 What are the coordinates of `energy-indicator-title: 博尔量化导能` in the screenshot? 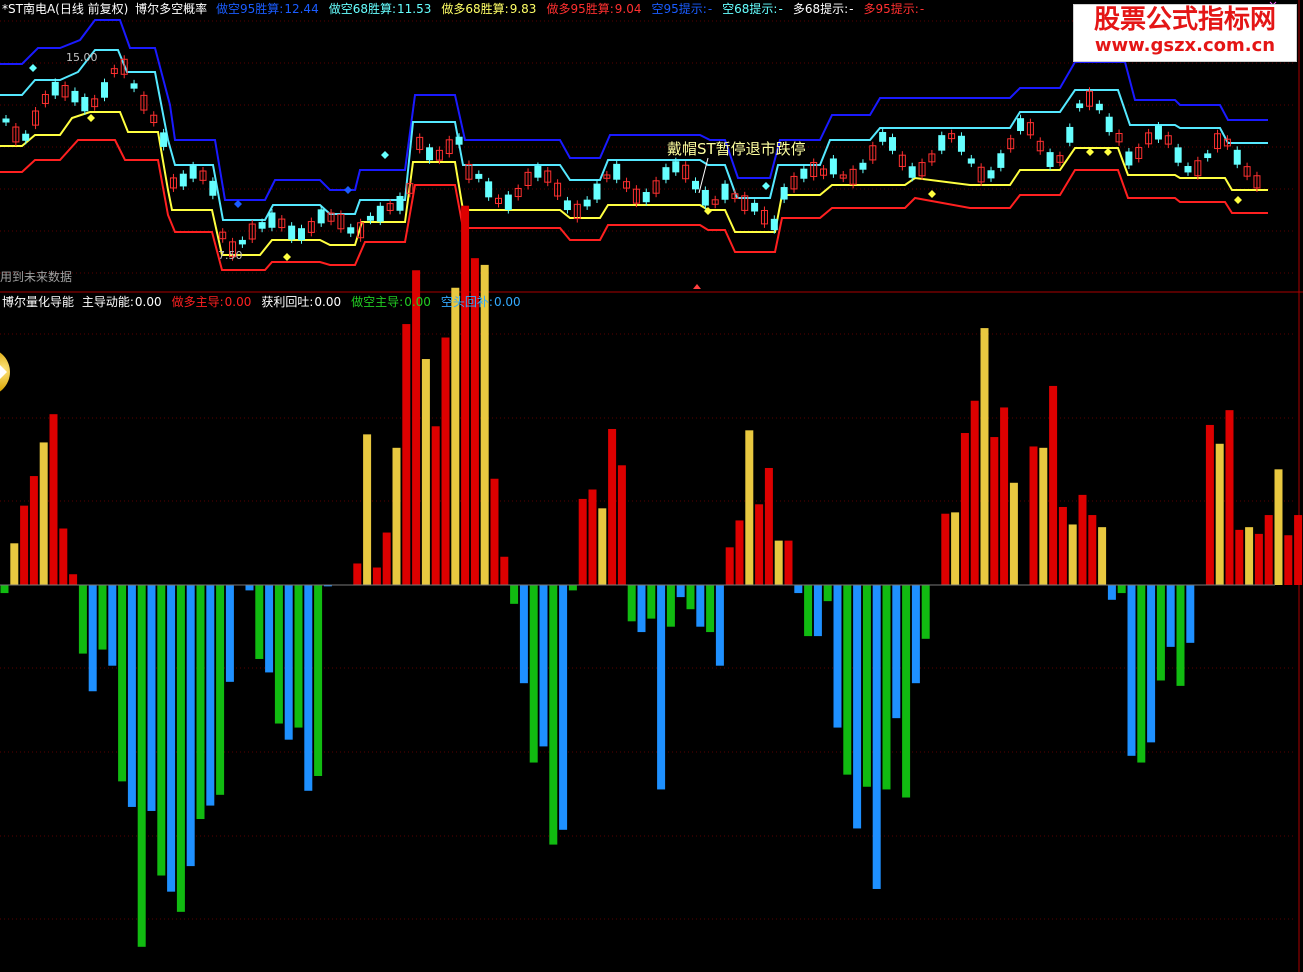 It's located at (38, 302).